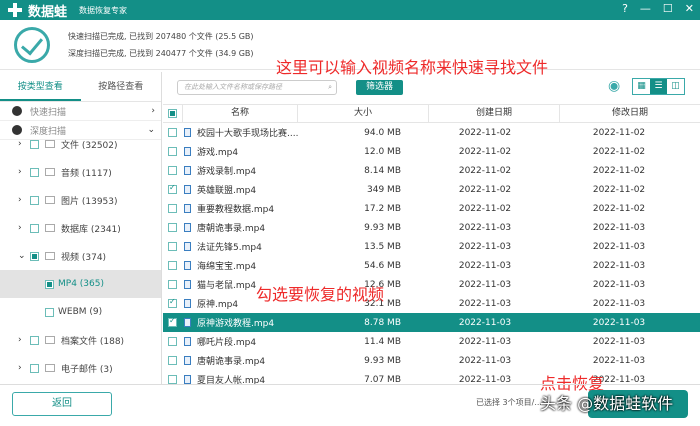 The image size is (700, 426). I want to click on col-modified: 修改日期, so click(630, 113).